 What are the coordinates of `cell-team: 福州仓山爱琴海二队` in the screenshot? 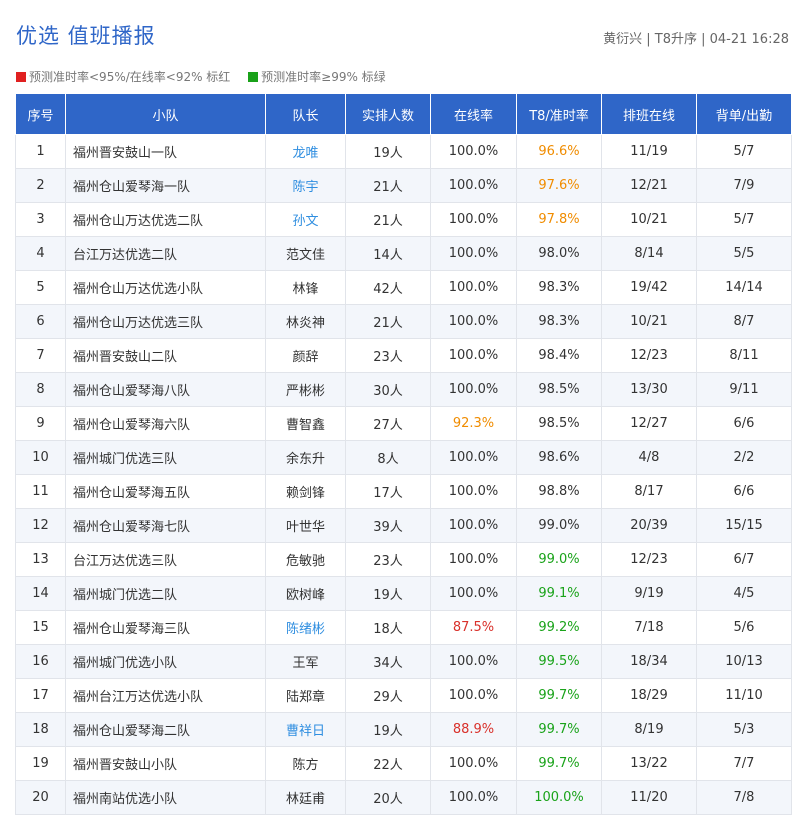 It's located at (165, 729).